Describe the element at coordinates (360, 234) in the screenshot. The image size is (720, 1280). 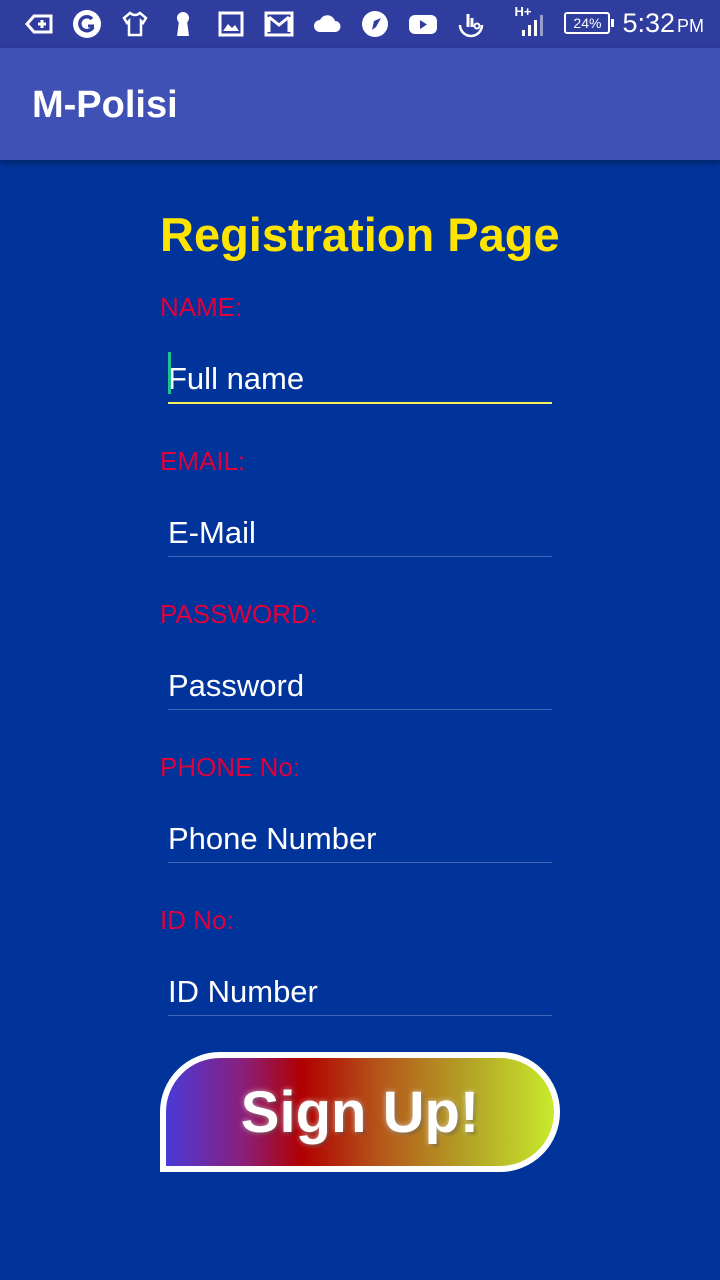
I see `page-title: Registration Page` at that location.